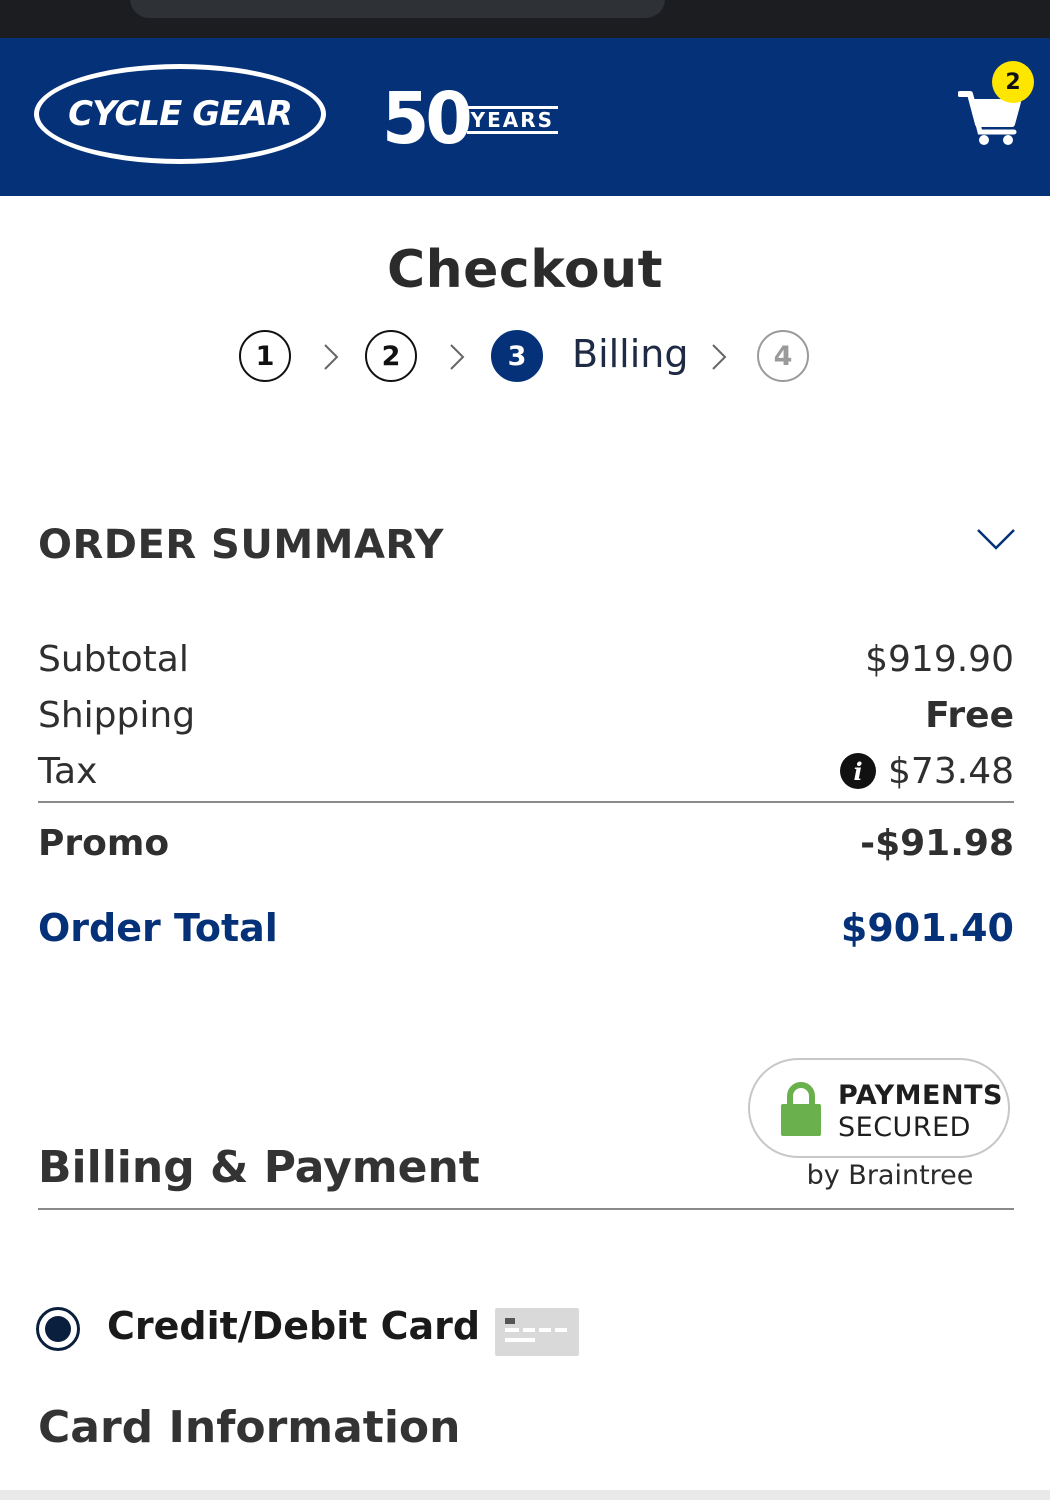  What do you see at coordinates (525, 1495) in the screenshot?
I see `bottom-edge` at bounding box center [525, 1495].